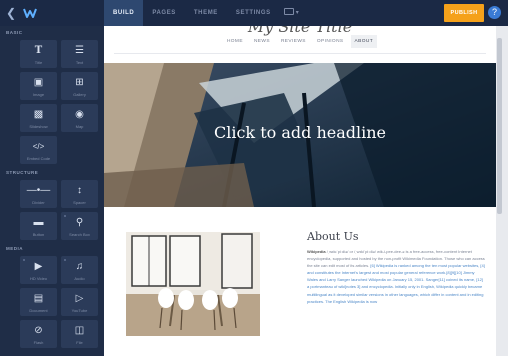 Image resolution: width=508 pixels, height=356 pixels. Describe the element at coordinates (38, 158) in the screenshot. I see `element-label: Embed Code` at that location.